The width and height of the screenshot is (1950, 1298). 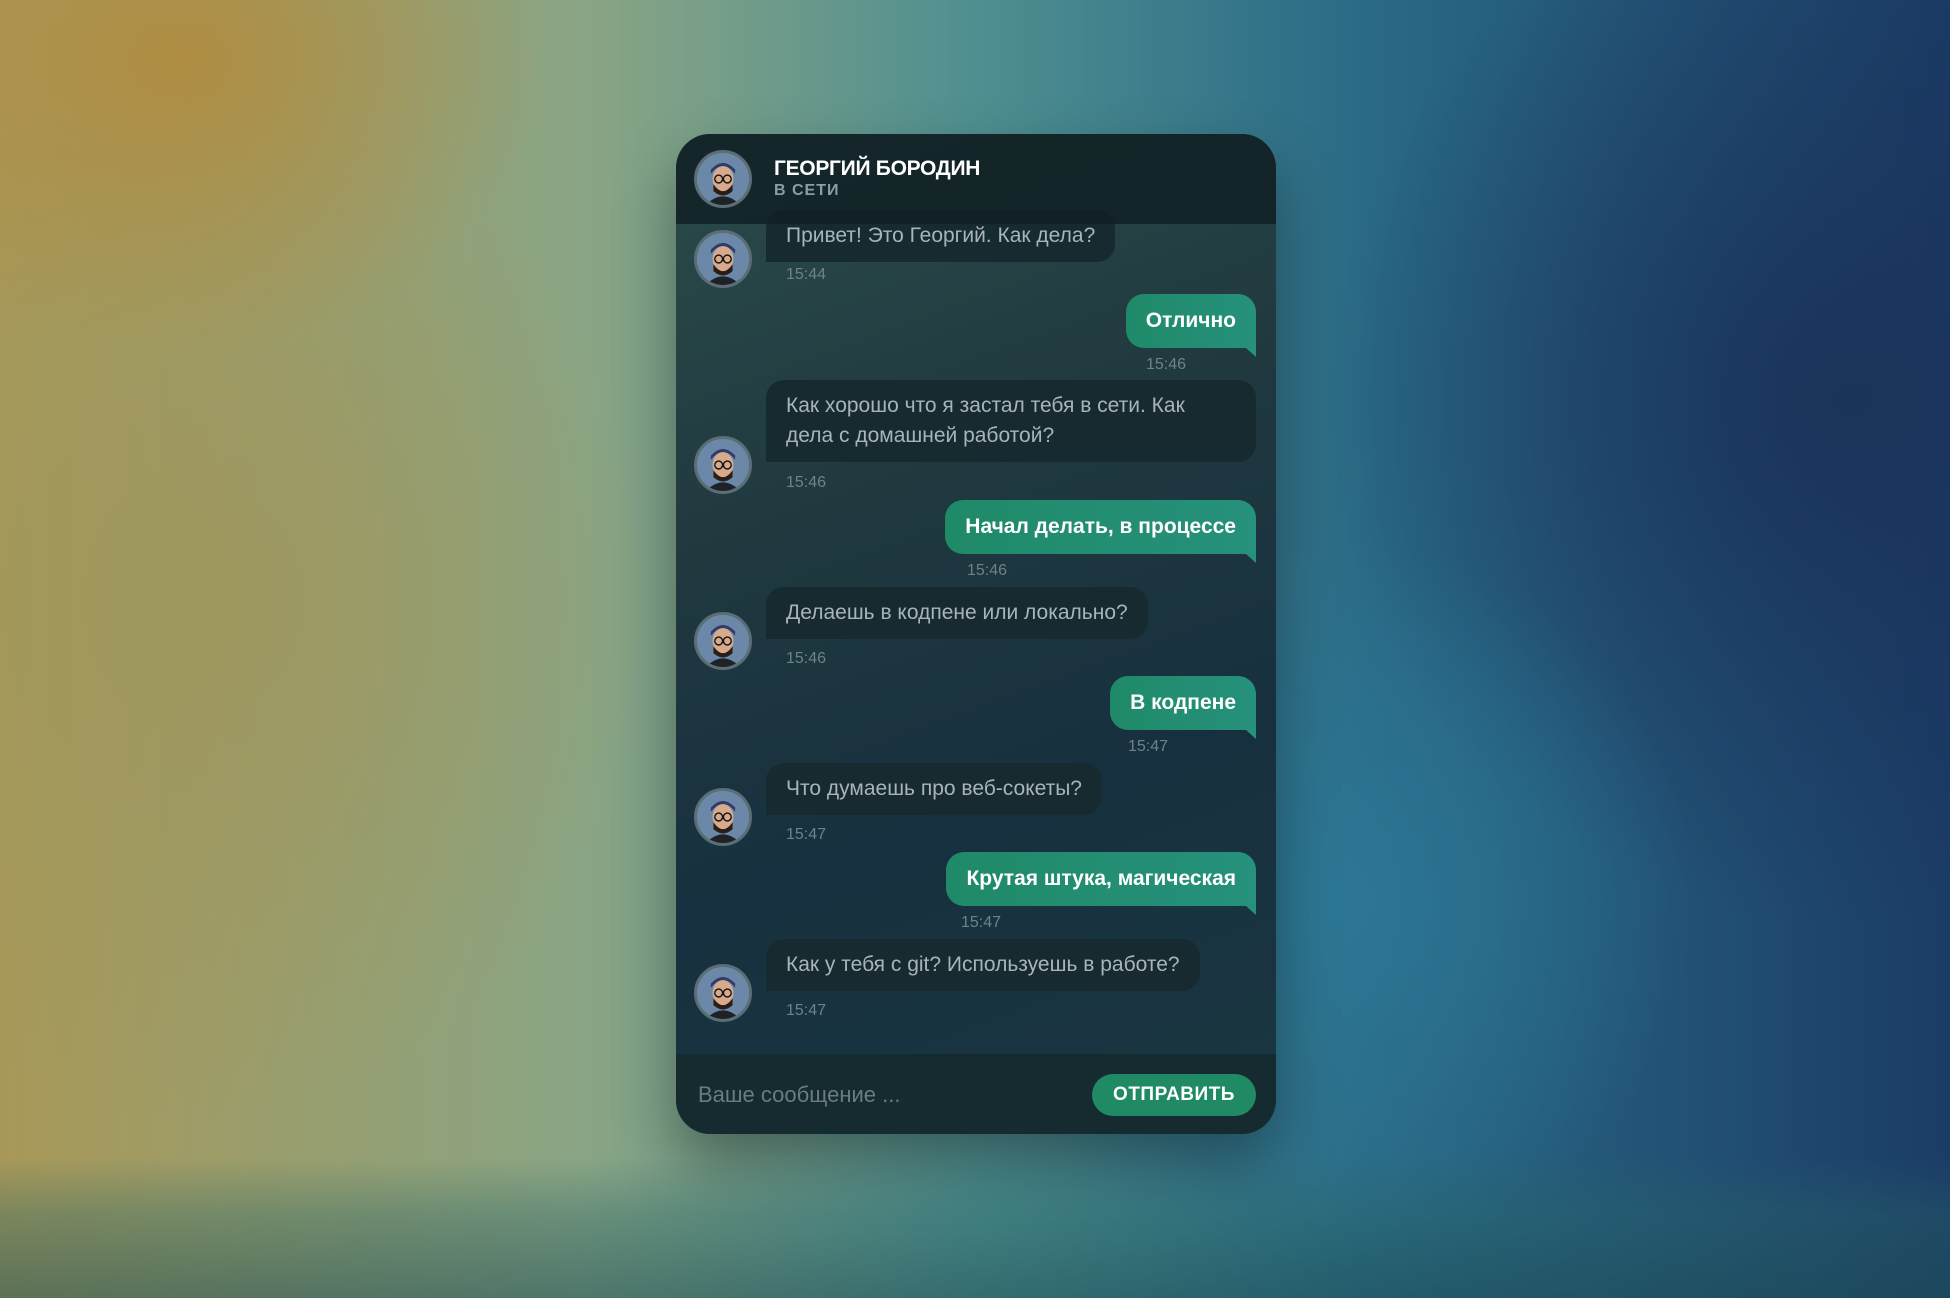 I want to click on incoming-message-bubble: Как у тебя с git? Используешь в работе?, so click(x=983, y=965).